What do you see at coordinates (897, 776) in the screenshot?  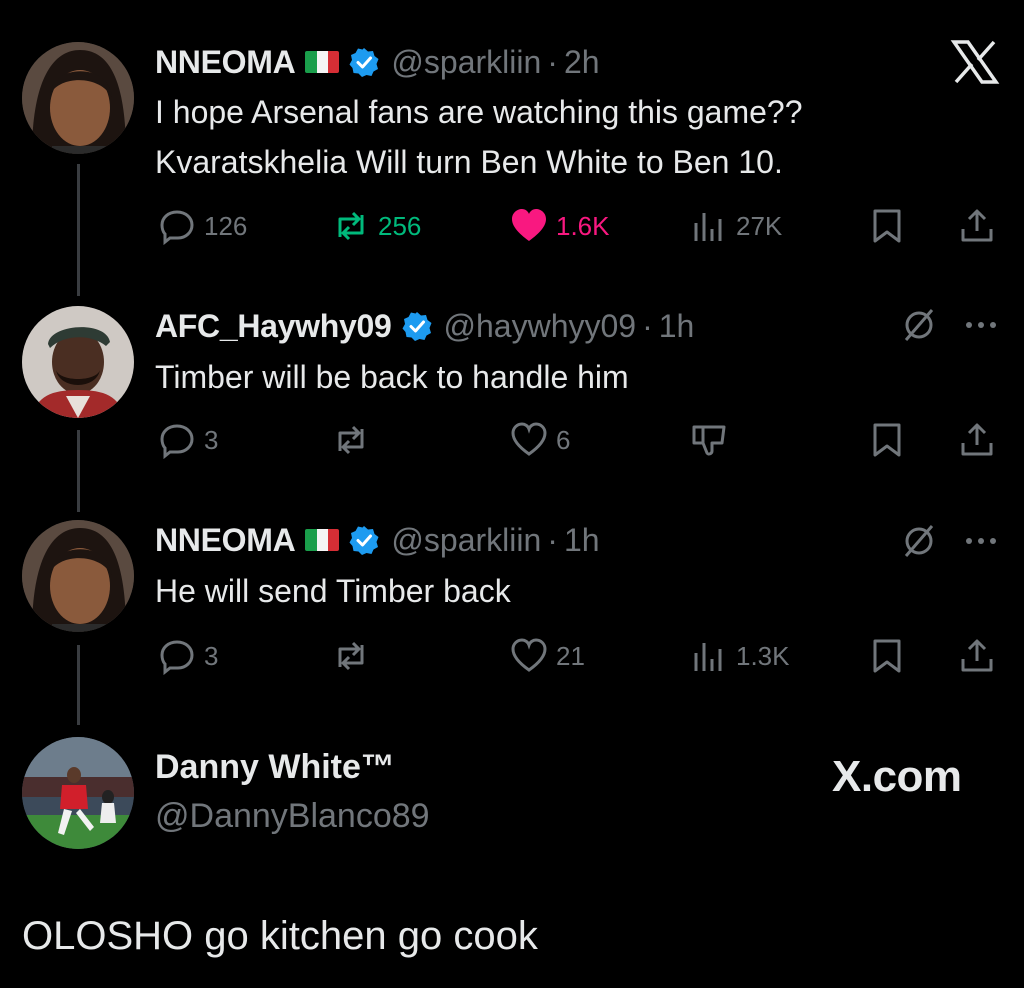 I see `brand-wordmark: X.com` at bounding box center [897, 776].